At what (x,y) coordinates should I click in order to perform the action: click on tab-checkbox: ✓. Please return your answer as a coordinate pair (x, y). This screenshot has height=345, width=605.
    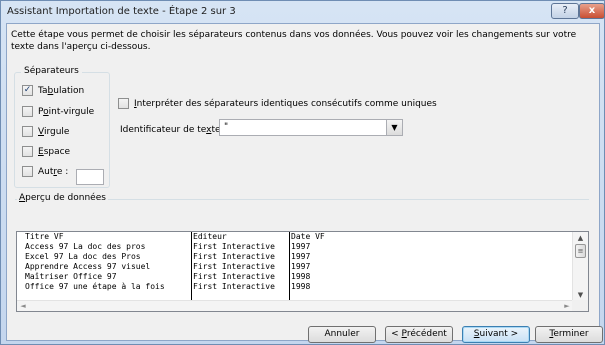
    Looking at the image, I should click on (27, 90).